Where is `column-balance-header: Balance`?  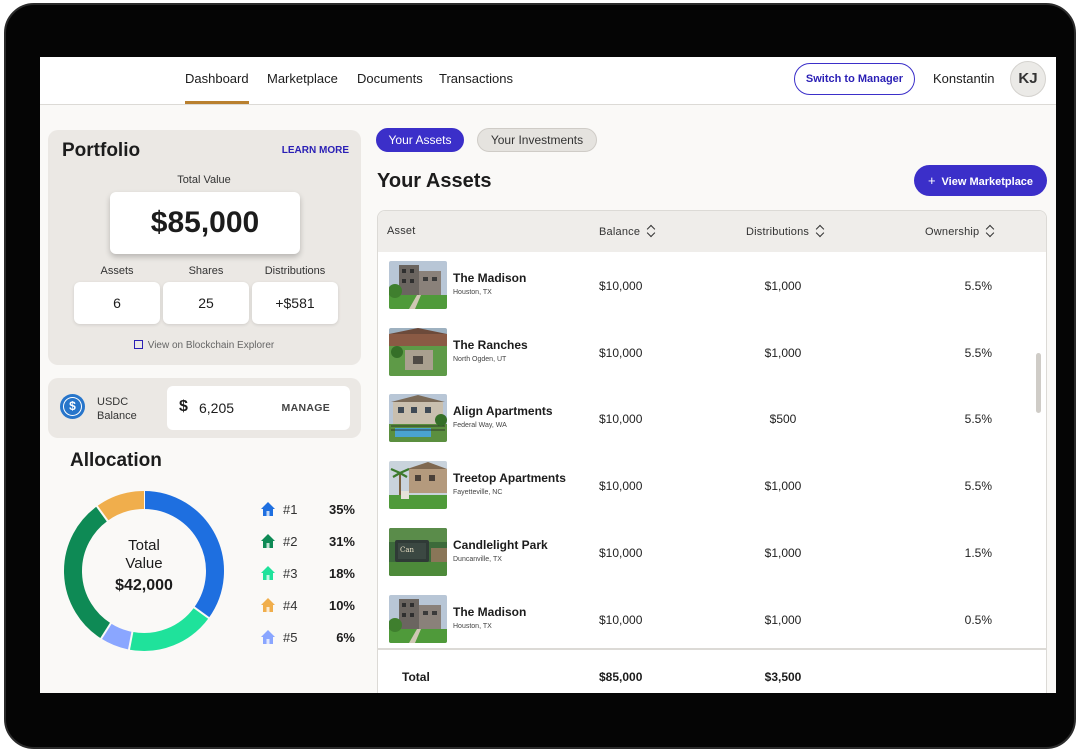
column-balance-header: Balance is located at coordinates (627, 231).